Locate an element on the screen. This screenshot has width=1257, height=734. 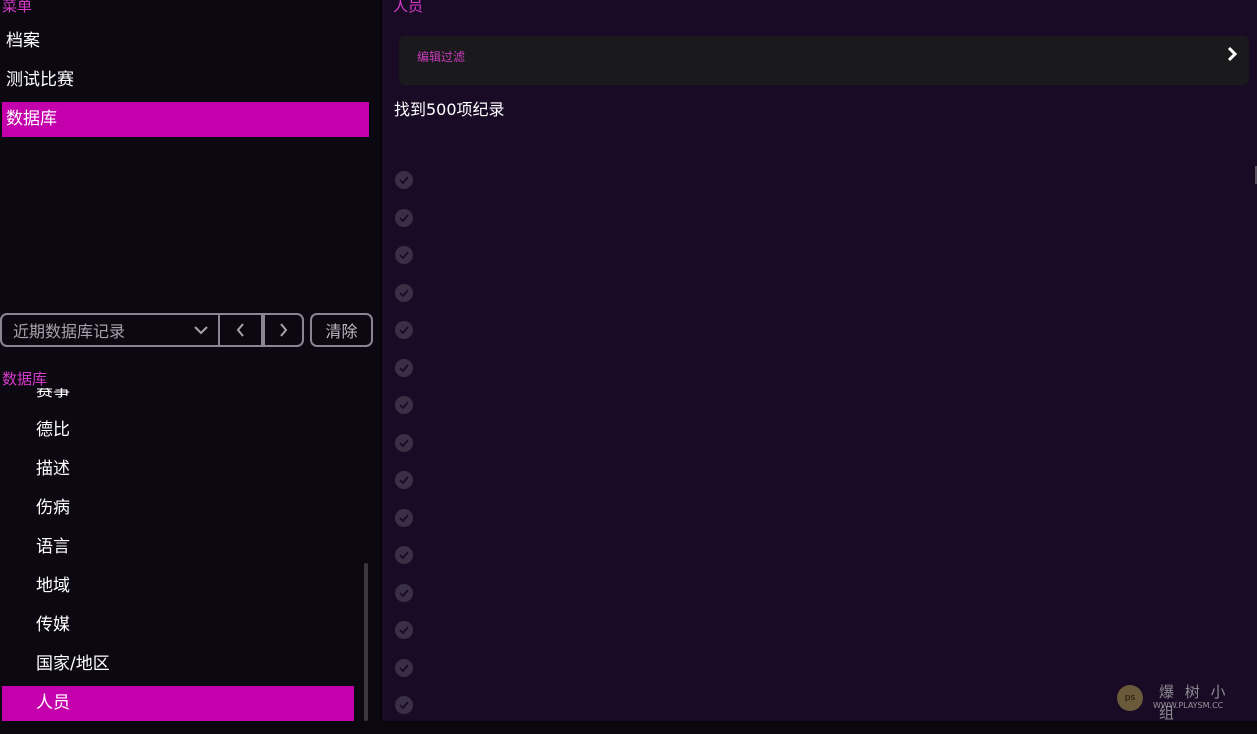
db-item-people: 人员 is located at coordinates (178, 703).